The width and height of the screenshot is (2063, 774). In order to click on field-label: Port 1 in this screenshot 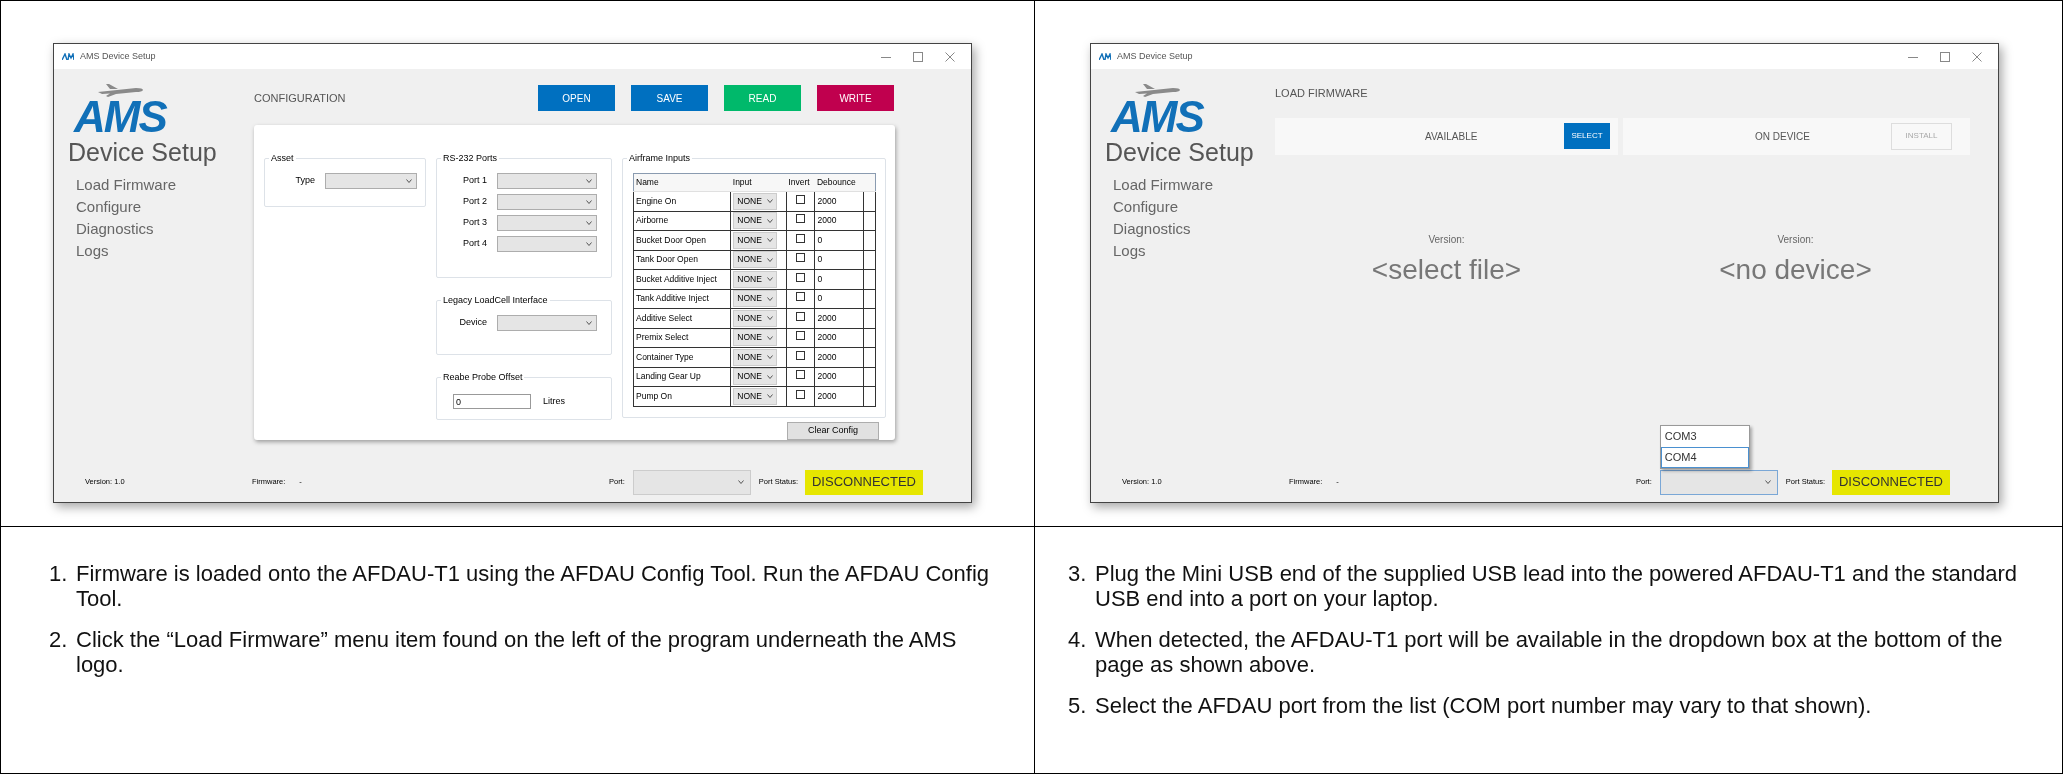, I will do `click(474, 181)`.